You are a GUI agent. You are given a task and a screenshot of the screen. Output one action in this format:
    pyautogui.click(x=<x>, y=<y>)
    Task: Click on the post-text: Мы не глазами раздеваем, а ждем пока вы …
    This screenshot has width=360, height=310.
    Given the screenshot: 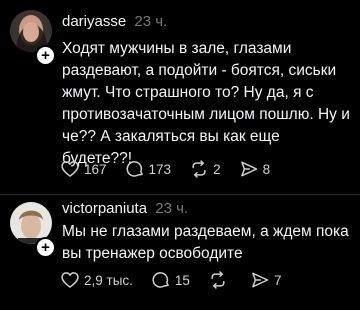 What is the action you would take?
    pyautogui.click(x=205, y=242)
    